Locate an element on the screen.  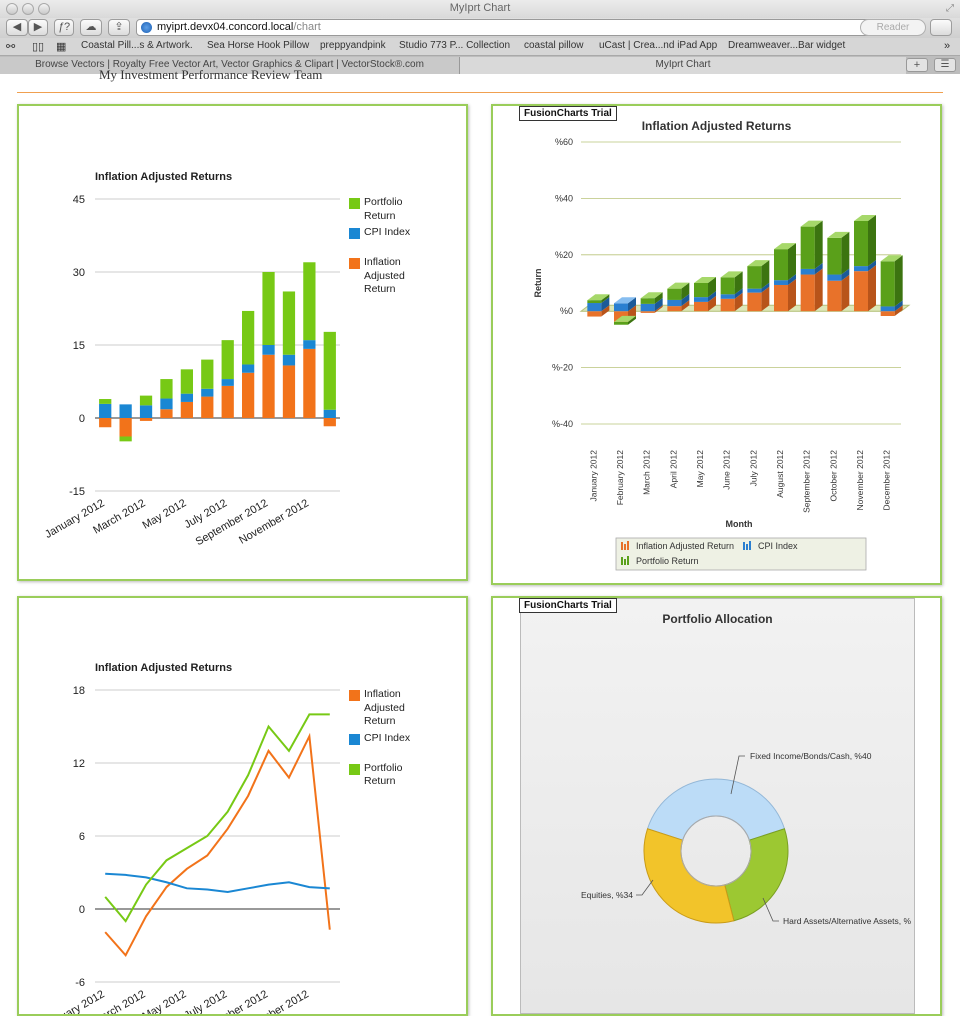
bookmark-item: Sea Horse Hook Pillow is located at coordinates (258, 45).